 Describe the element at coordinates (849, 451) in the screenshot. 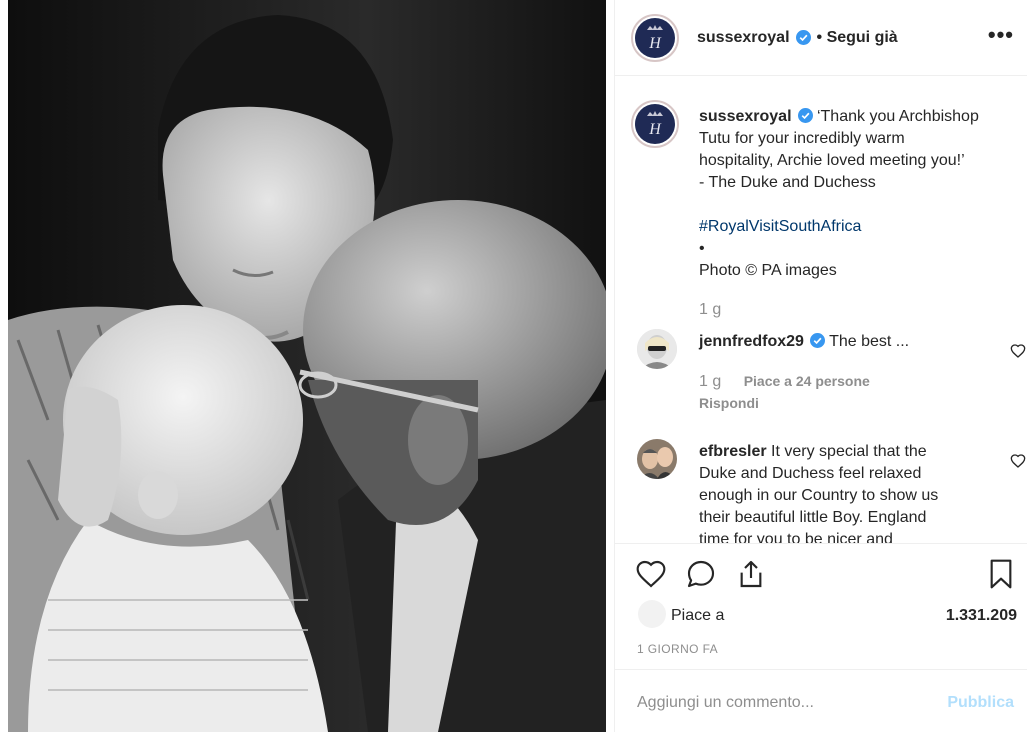

I see `comment-line: It very special that the` at that location.